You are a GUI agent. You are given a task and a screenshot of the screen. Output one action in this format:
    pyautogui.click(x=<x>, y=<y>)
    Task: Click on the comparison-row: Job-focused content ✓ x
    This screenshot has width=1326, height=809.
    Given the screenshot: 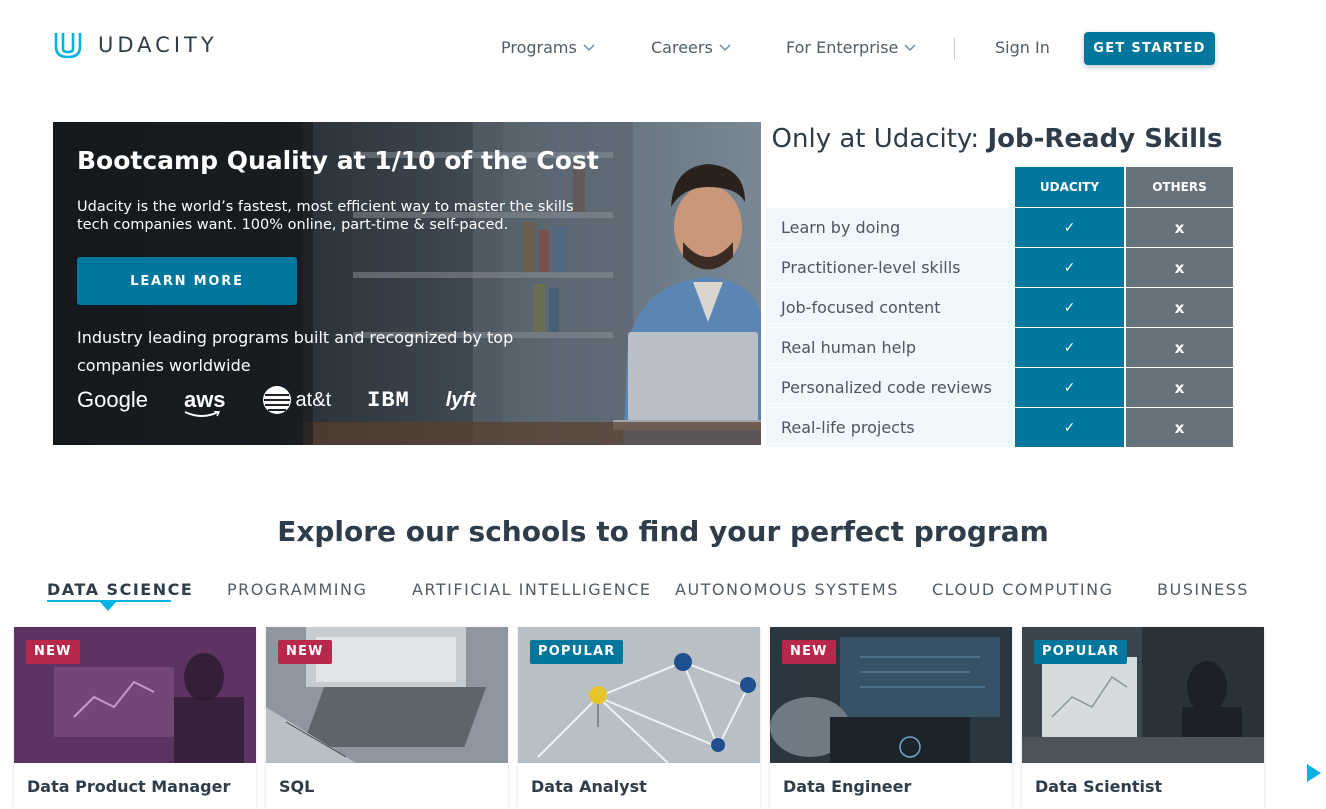 What is the action you would take?
    pyautogui.click(x=999, y=307)
    